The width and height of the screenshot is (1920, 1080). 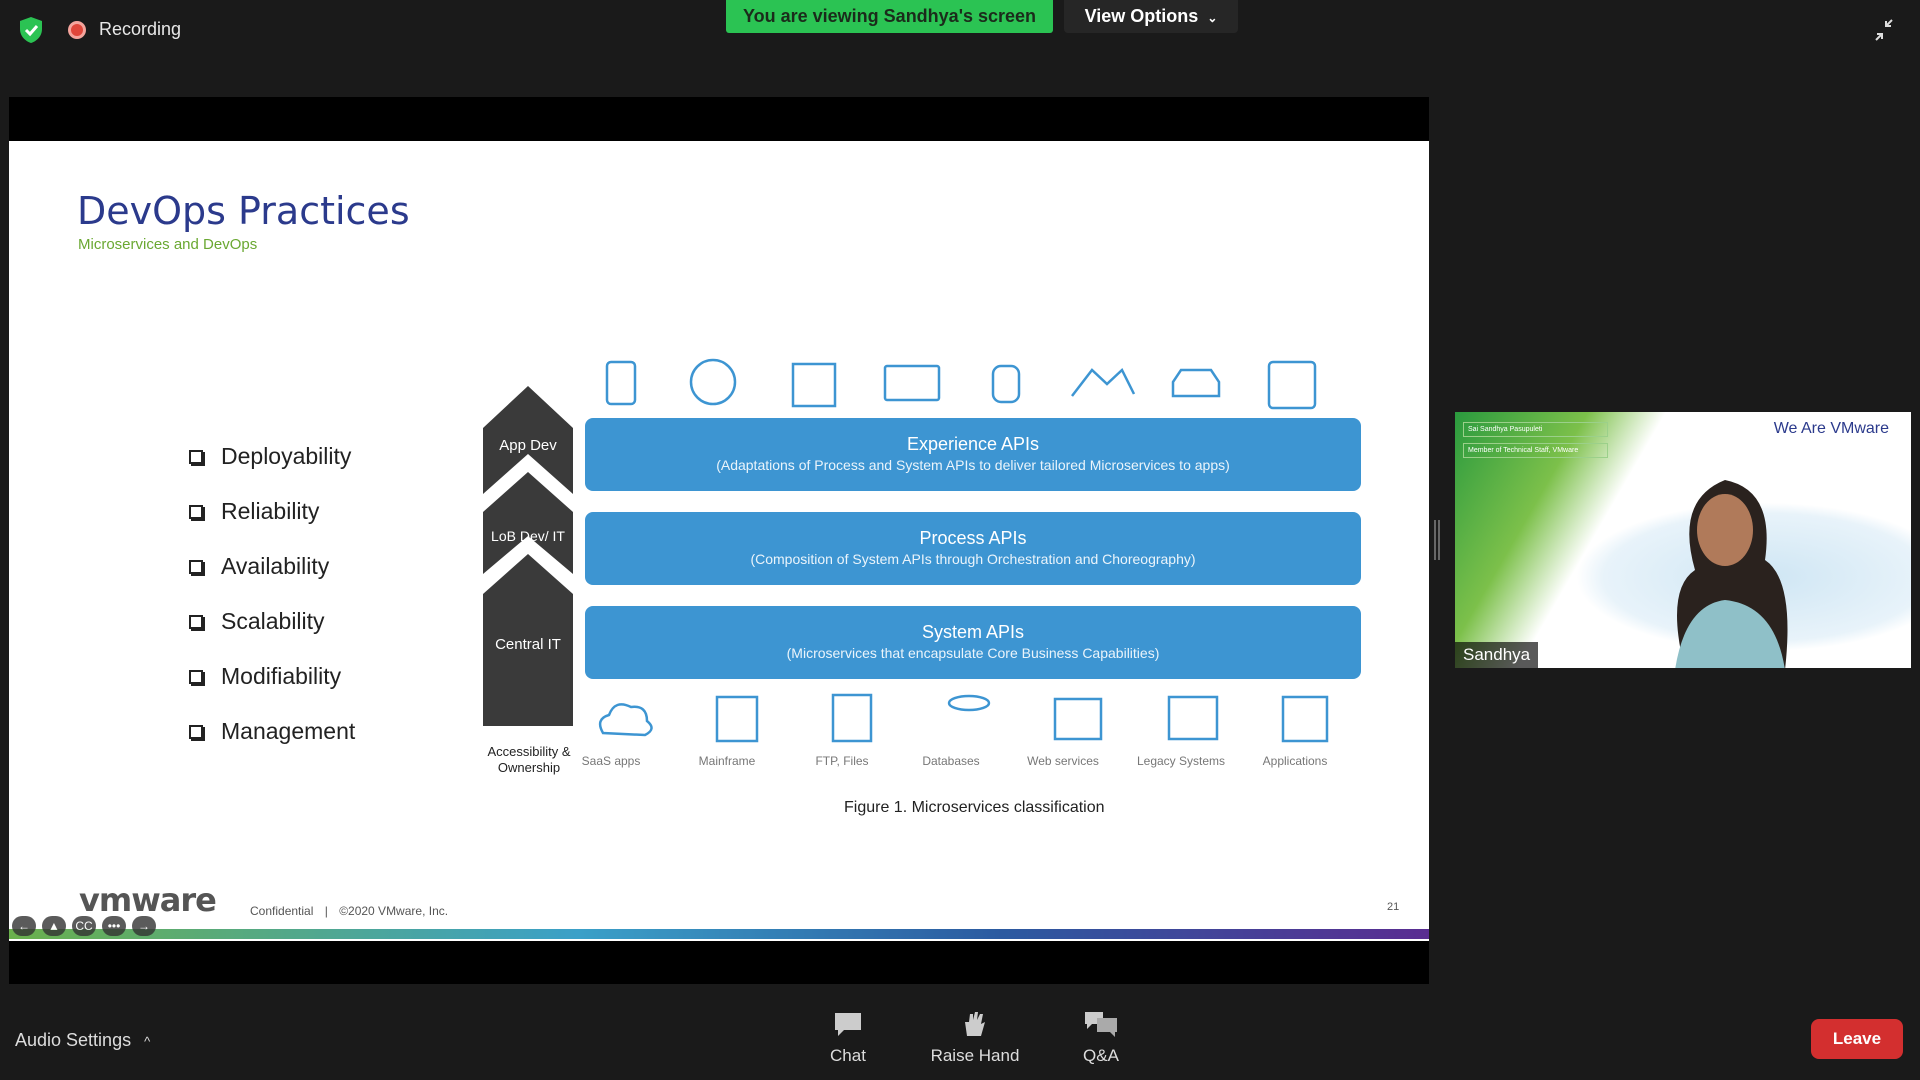 I want to click on previous-slide-icon: ←, so click(x=24, y=926).